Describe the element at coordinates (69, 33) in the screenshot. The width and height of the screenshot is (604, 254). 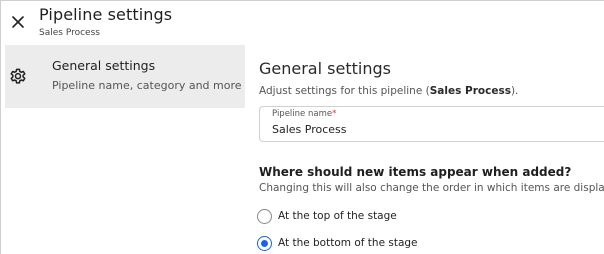
I see `page-subtitle: Sales Process` at that location.